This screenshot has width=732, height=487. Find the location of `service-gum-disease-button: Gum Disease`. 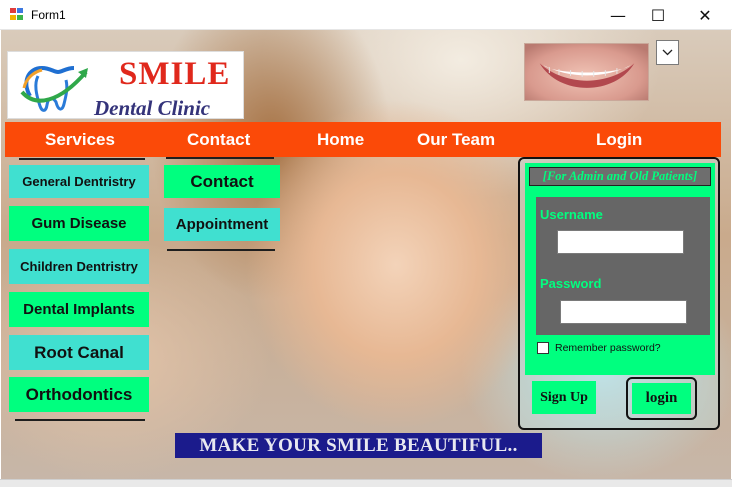

service-gum-disease-button: Gum Disease is located at coordinates (79, 223).